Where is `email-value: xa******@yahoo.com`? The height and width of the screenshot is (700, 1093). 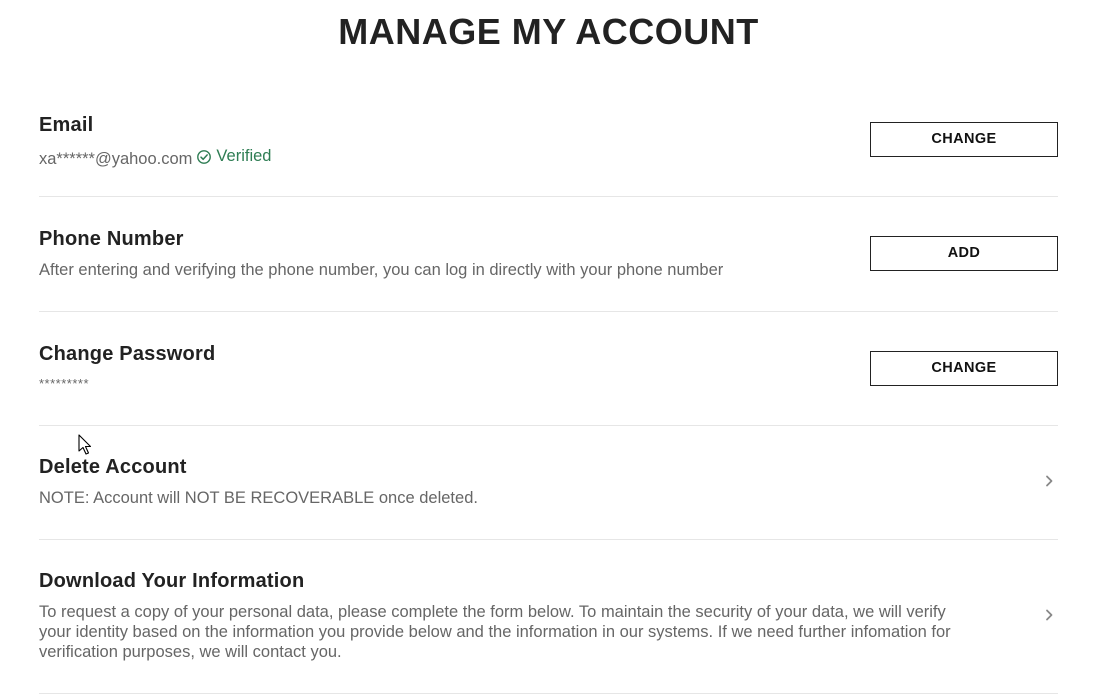
email-value: xa******@yahoo.com is located at coordinates (116, 159).